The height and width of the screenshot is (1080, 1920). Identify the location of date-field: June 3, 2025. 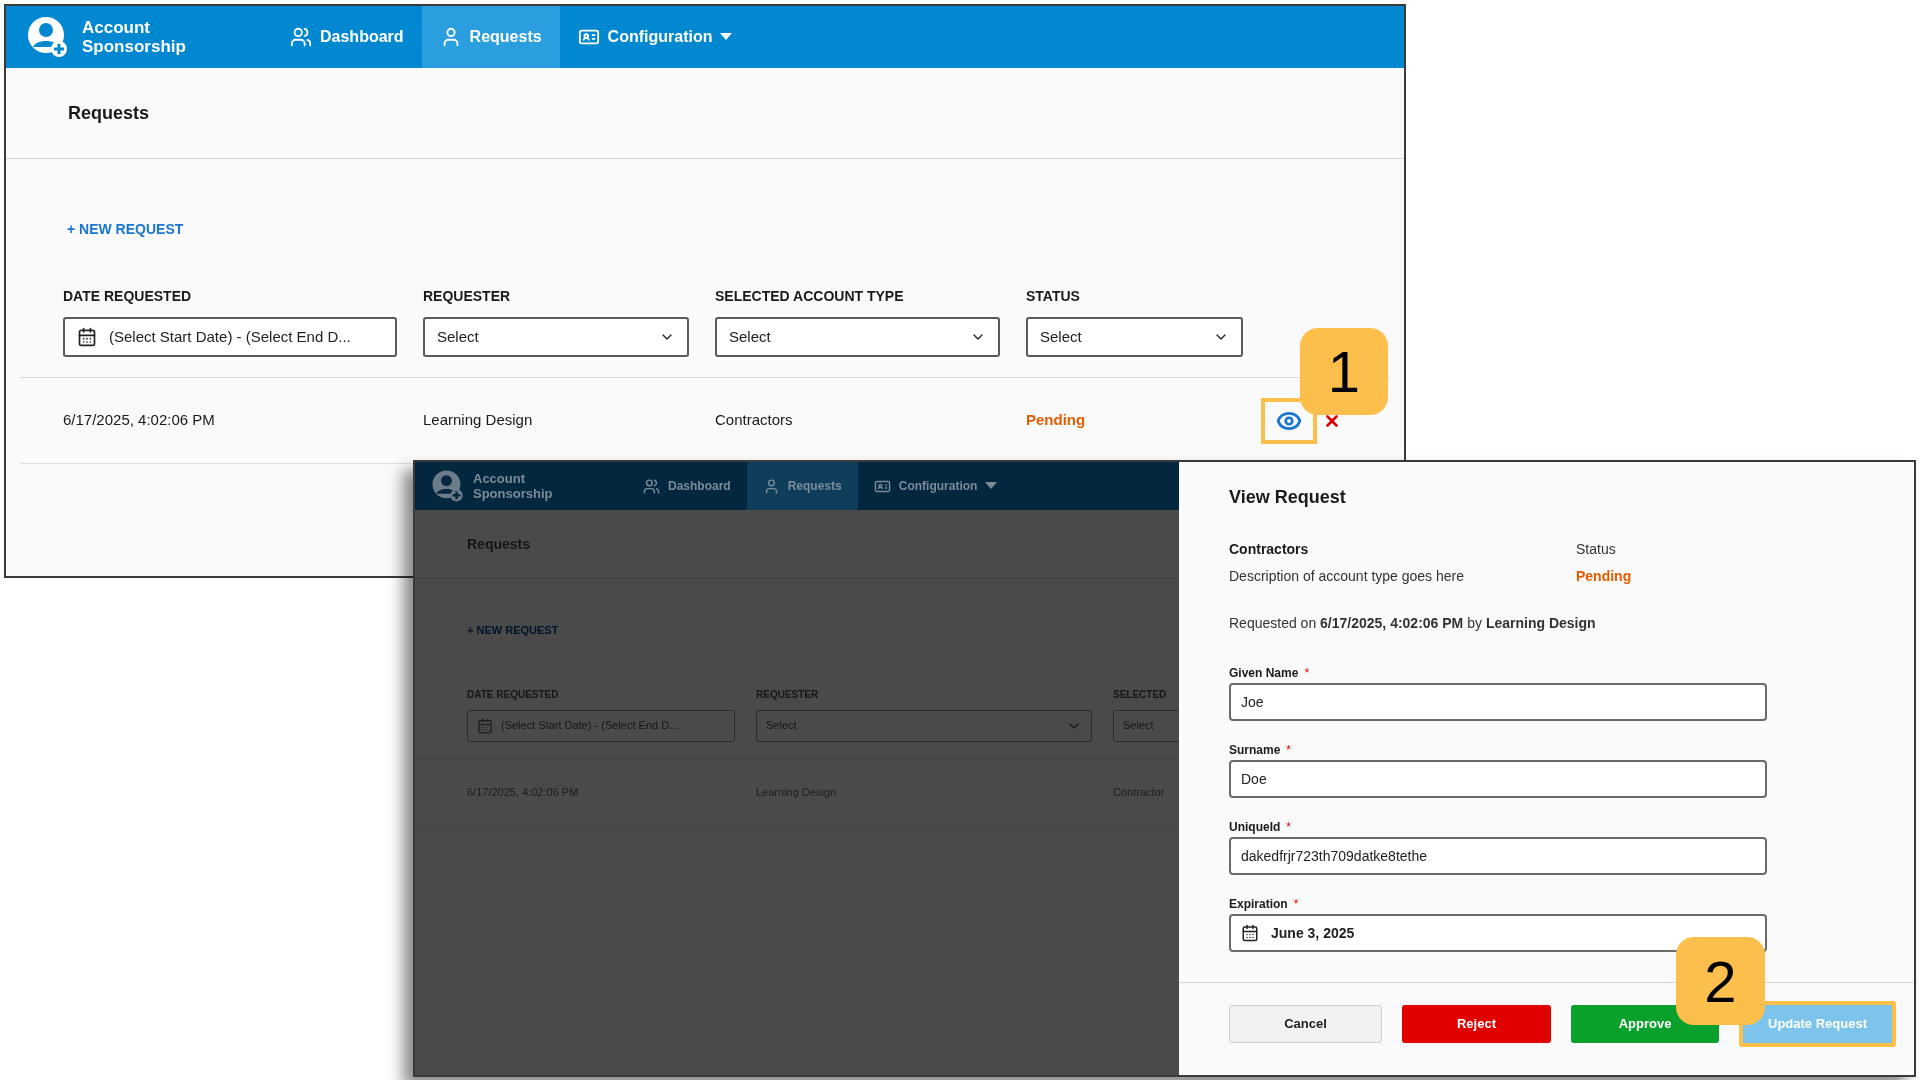
(1498, 933).